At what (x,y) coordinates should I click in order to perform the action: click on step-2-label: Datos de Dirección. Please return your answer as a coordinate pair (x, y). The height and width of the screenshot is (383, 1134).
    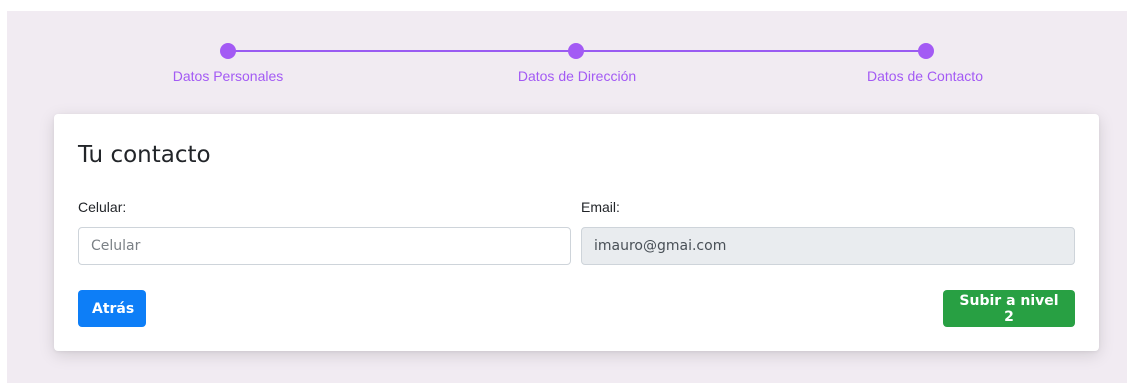
    Looking at the image, I should click on (577, 76).